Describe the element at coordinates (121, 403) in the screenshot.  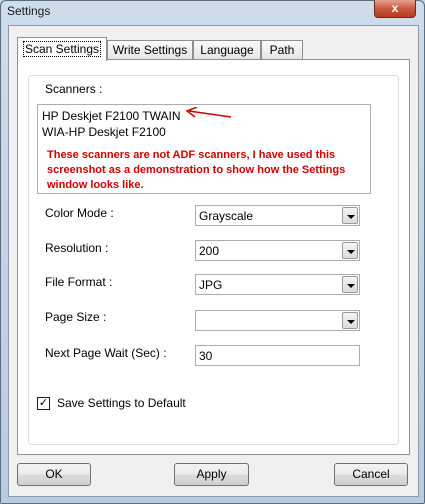
I see `save-default-label: Save Settings to Default` at that location.